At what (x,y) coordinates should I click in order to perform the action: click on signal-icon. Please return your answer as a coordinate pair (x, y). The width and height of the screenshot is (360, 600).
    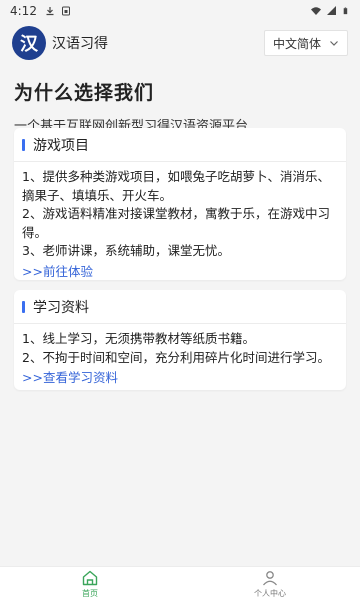
    Looking at the image, I should click on (331, 10).